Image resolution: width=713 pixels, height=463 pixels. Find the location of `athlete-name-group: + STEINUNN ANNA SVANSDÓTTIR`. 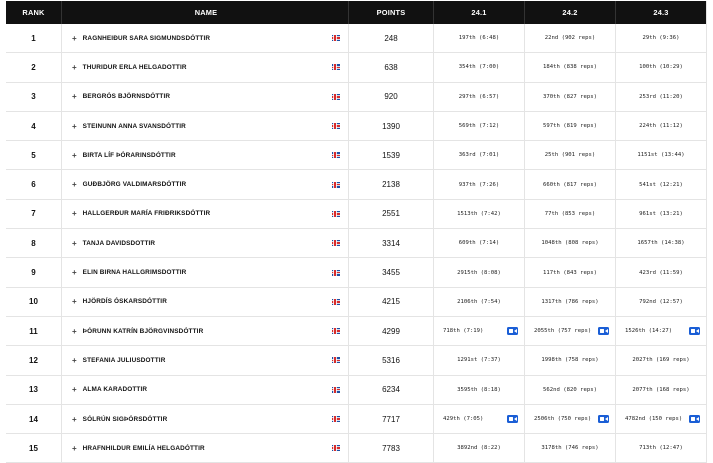

athlete-name-group: + STEINUNN ANNA SVANSDÓTTIR is located at coordinates (129, 126).